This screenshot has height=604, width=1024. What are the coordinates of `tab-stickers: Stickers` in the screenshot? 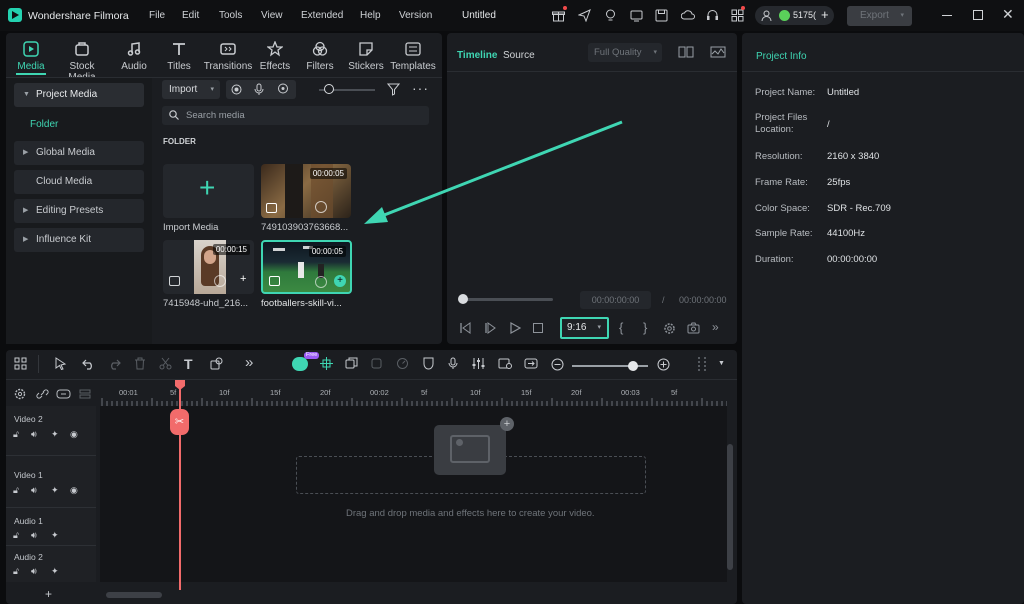 It's located at (366, 55).